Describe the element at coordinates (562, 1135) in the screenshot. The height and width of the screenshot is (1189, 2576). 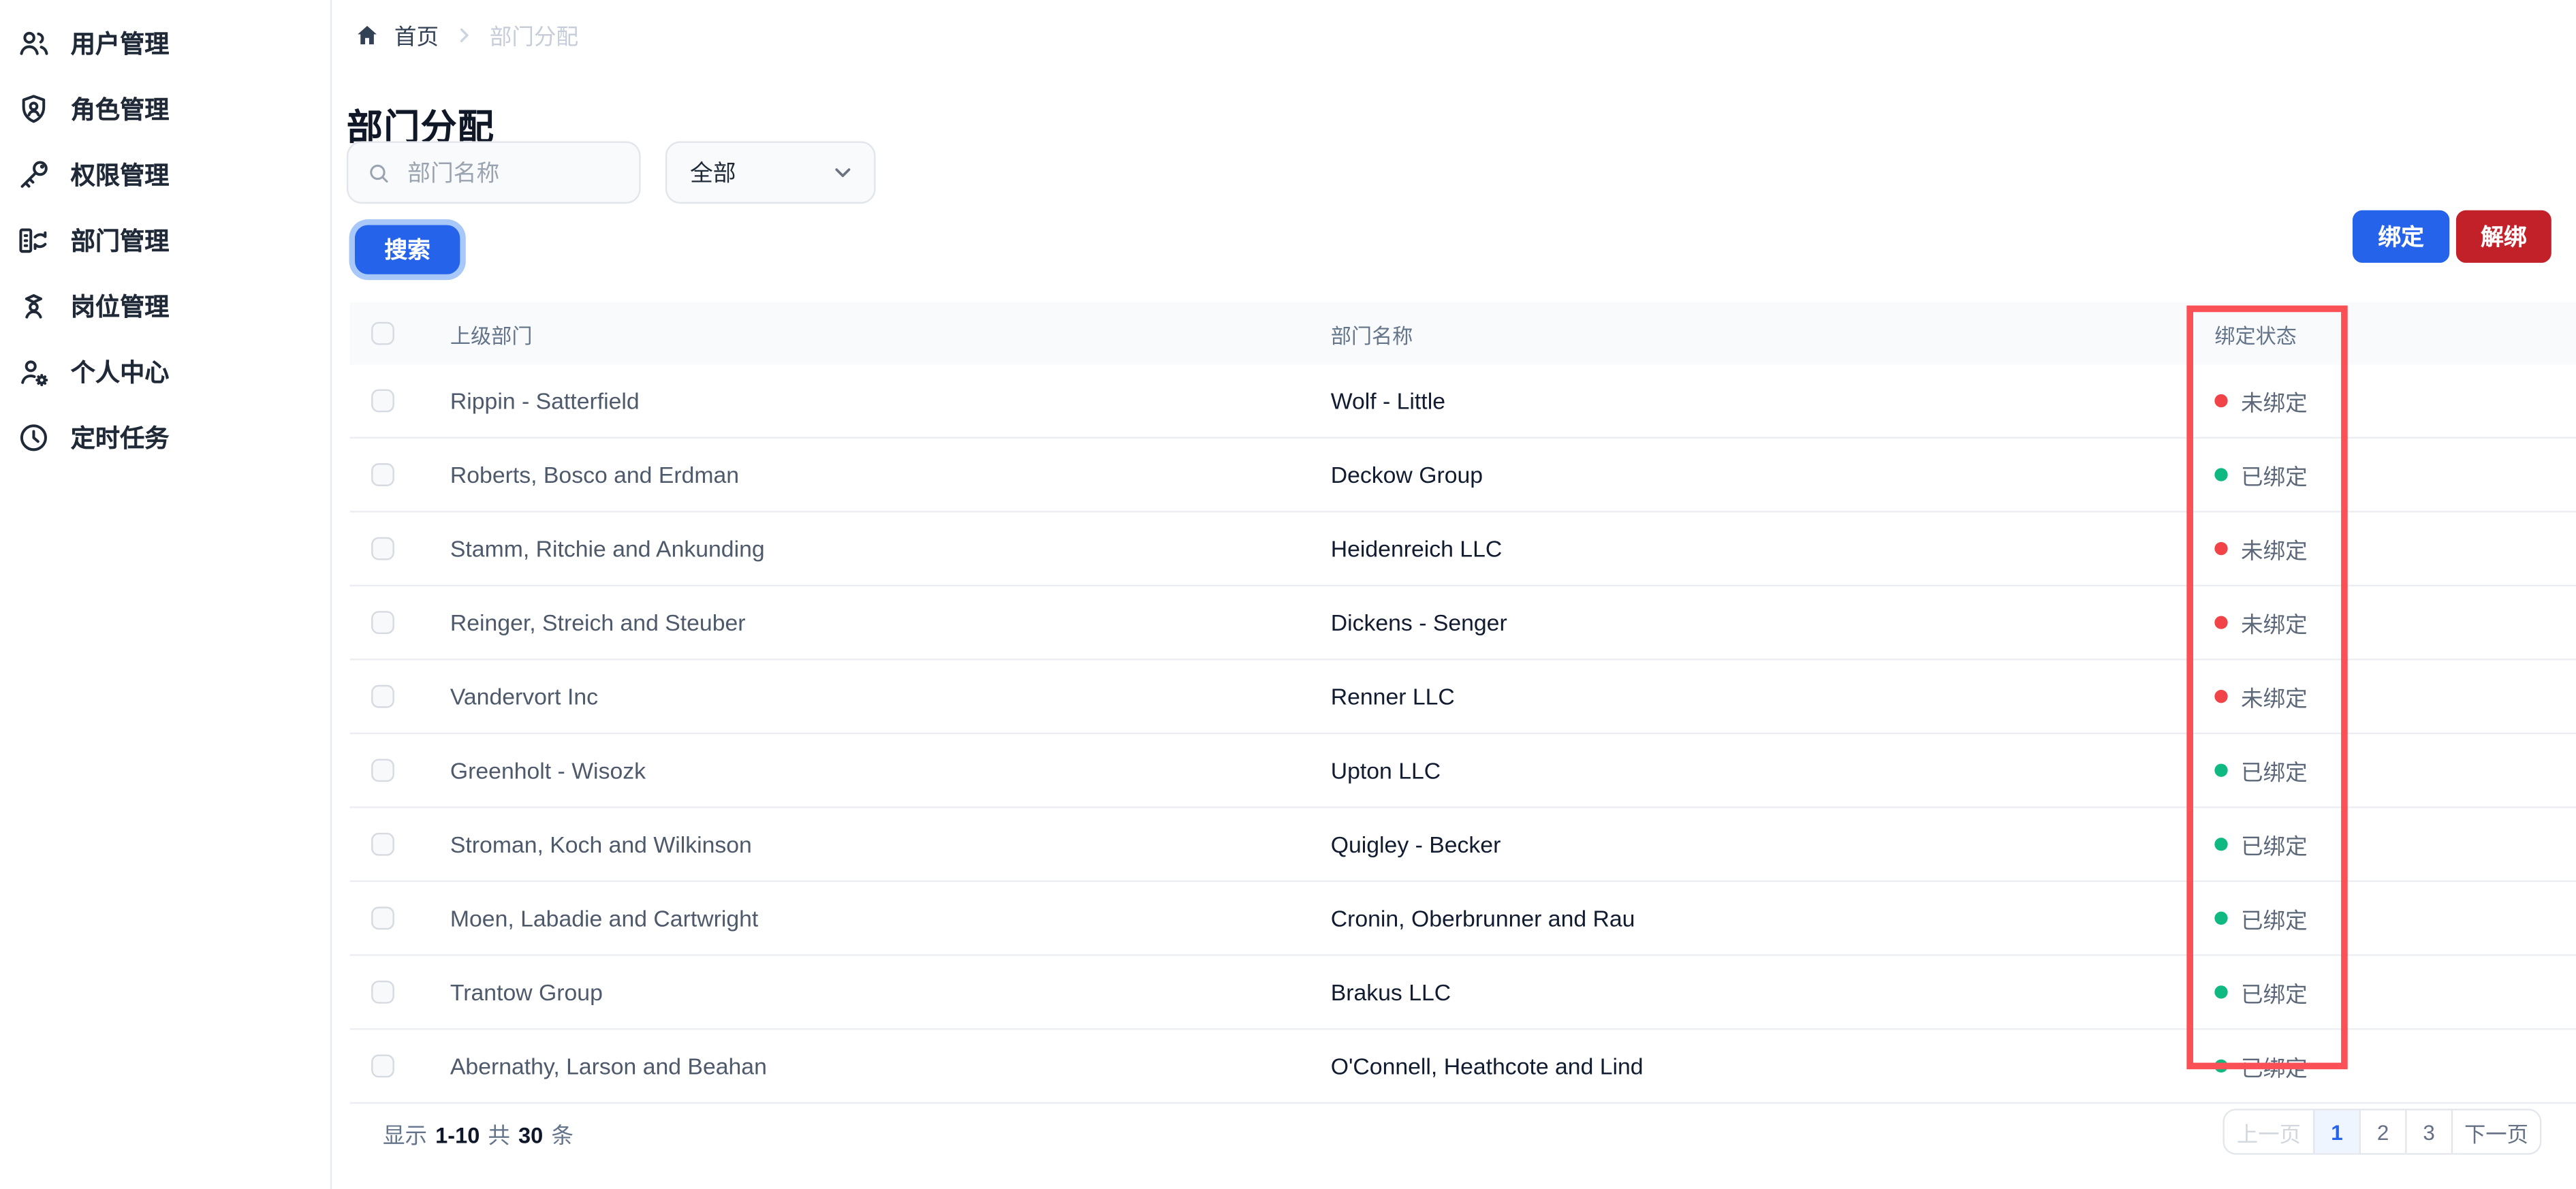
I see `summary-suffix: 条` at that location.